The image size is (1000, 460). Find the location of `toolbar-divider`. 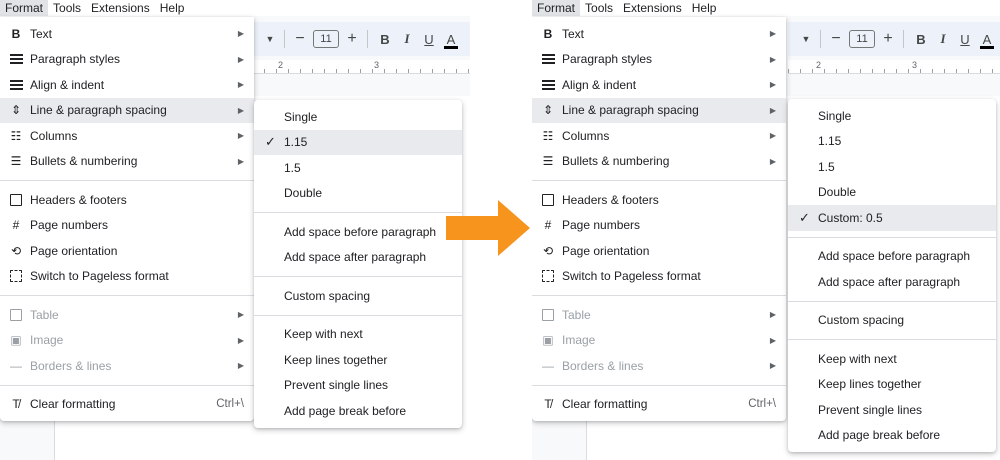

toolbar-divider is located at coordinates (903, 39).